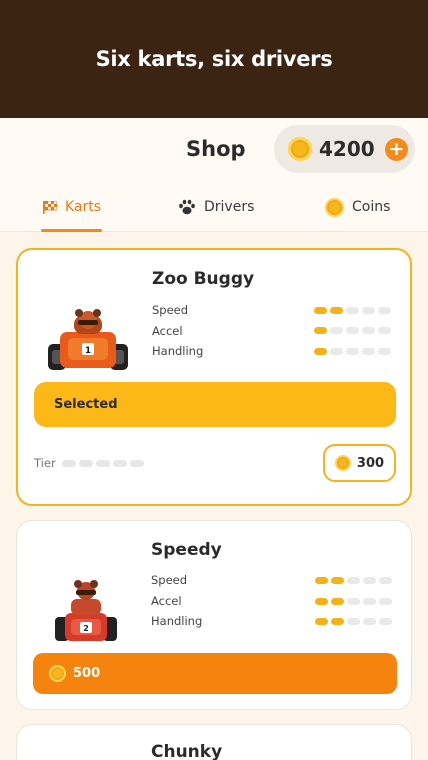 The width and height of the screenshot is (428, 760). I want to click on shop-header: Shop 4200 +, so click(214, 150).